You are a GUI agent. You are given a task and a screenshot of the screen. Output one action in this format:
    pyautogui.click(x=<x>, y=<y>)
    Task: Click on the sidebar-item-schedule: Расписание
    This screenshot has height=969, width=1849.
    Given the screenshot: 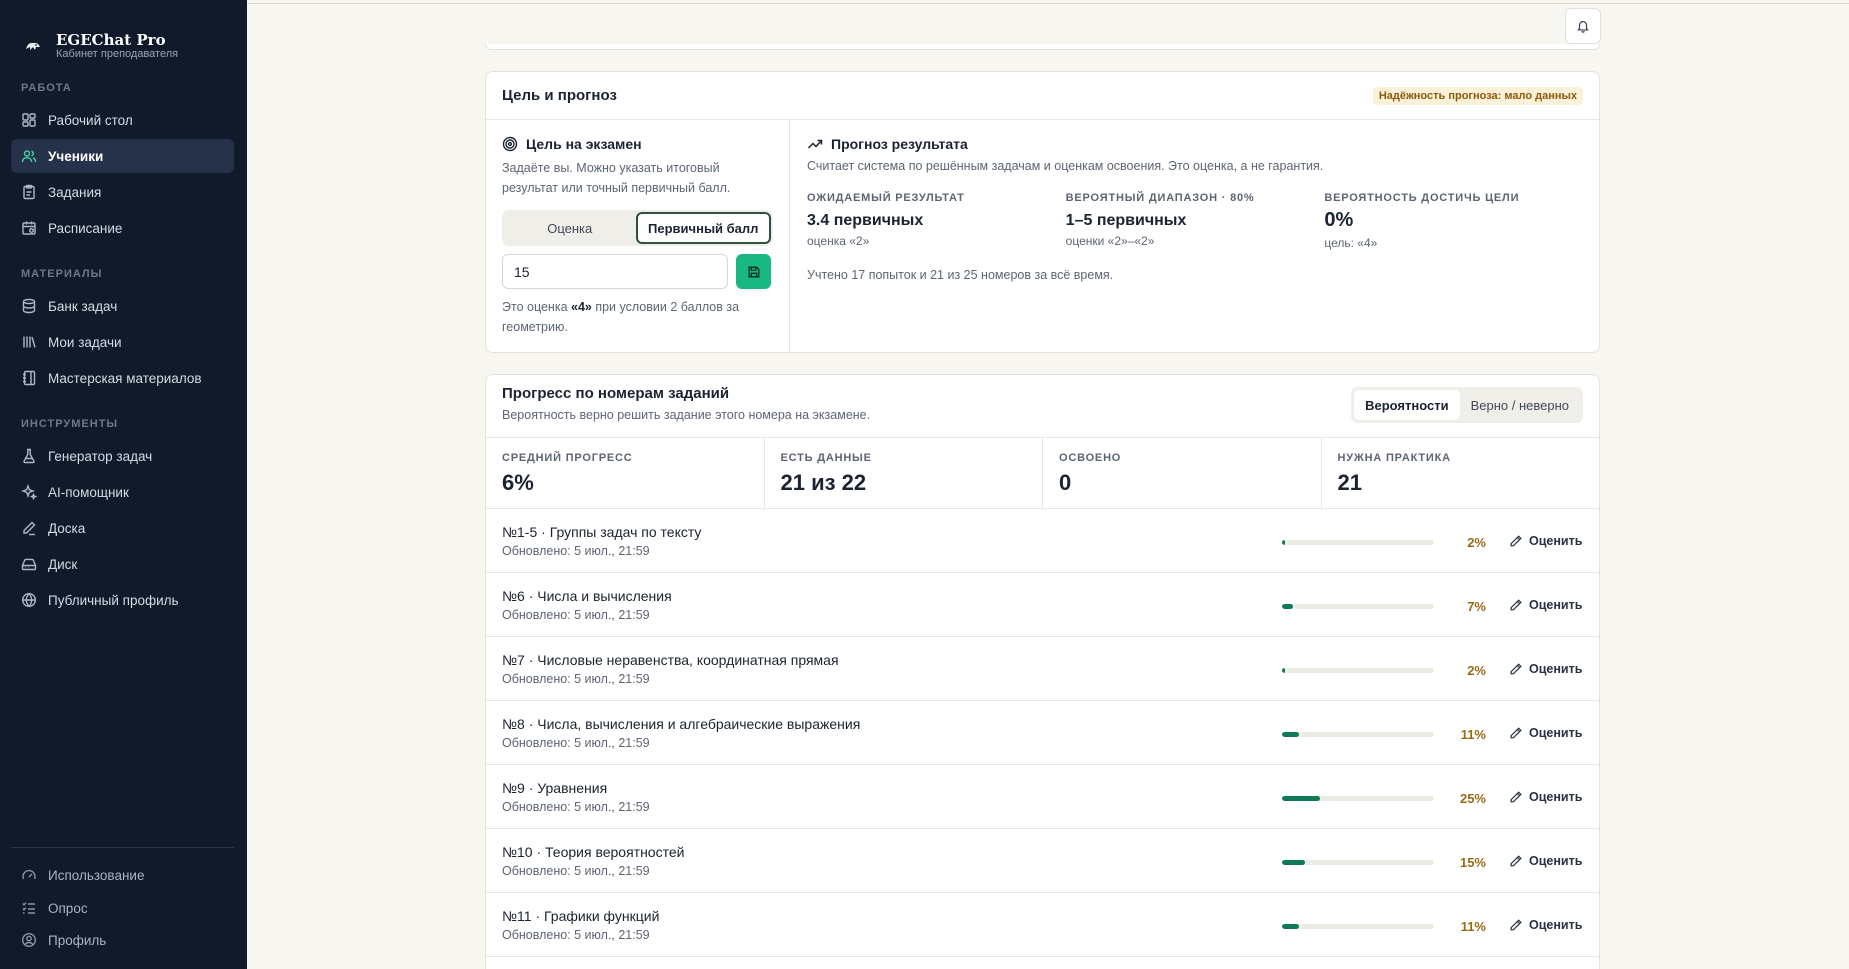 What is the action you would take?
    pyautogui.click(x=122, y=228)
    